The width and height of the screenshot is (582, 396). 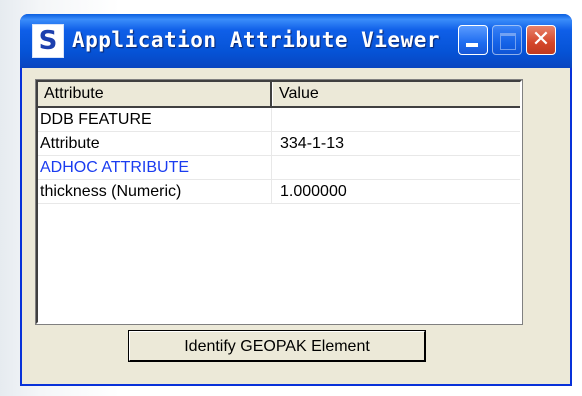 What do you see at coordinates (396, 192) in the screenshot?
I see `value-cell: 1.000000` at bounding box center [396, 192].